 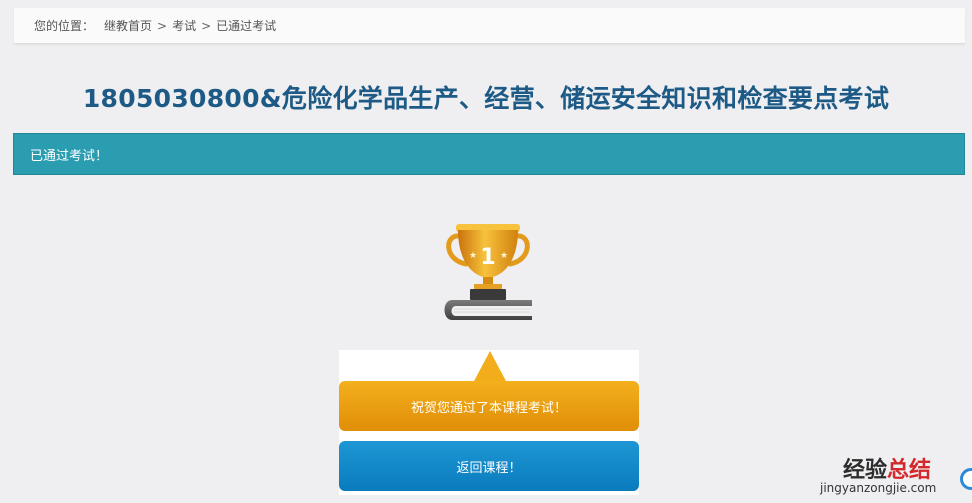 What do you see at coordinates (878, 488) in the screenshot?
I see `watermark-url: jingyanzongjie.com` at bounding box center [878, 488].